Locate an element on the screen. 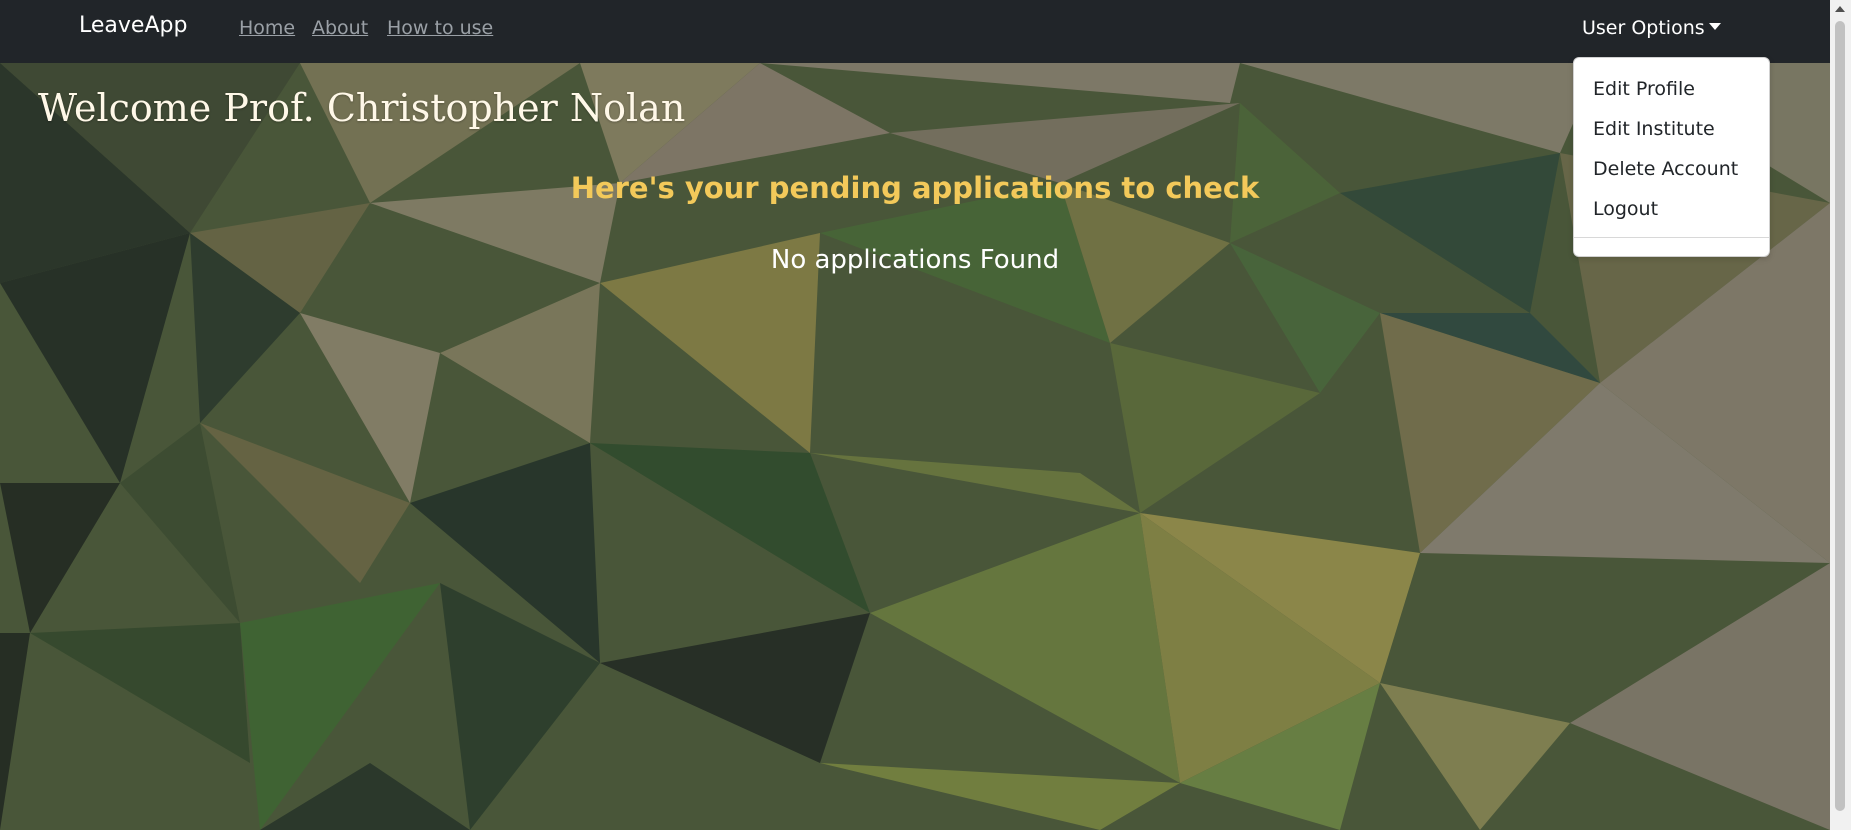 This screenshot has height=830, width=1851. dropdown-divider is located at coordinates (1671, 237).